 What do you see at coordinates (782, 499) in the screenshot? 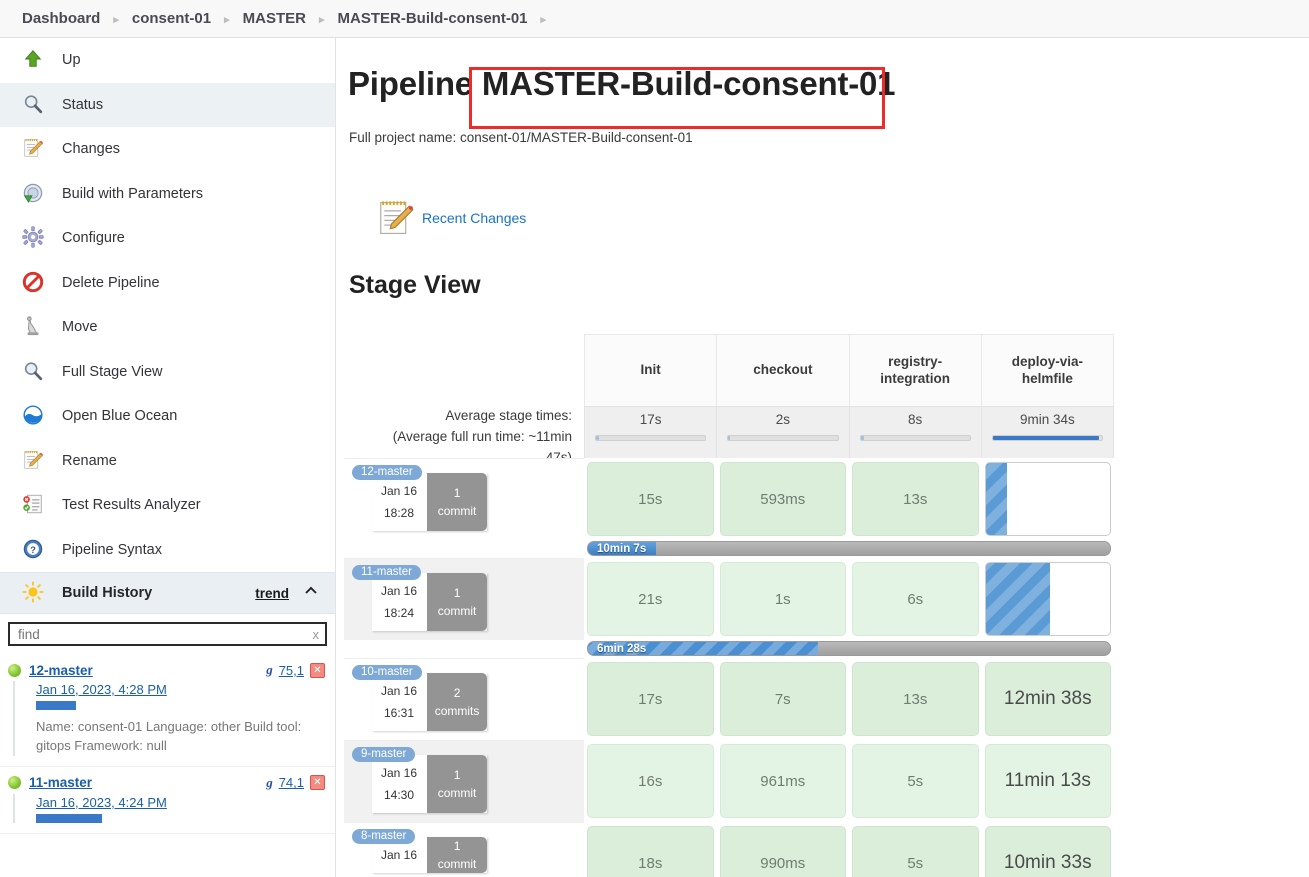
I see `stage-cell-success: 593ms` at bounding box center [782, 499].